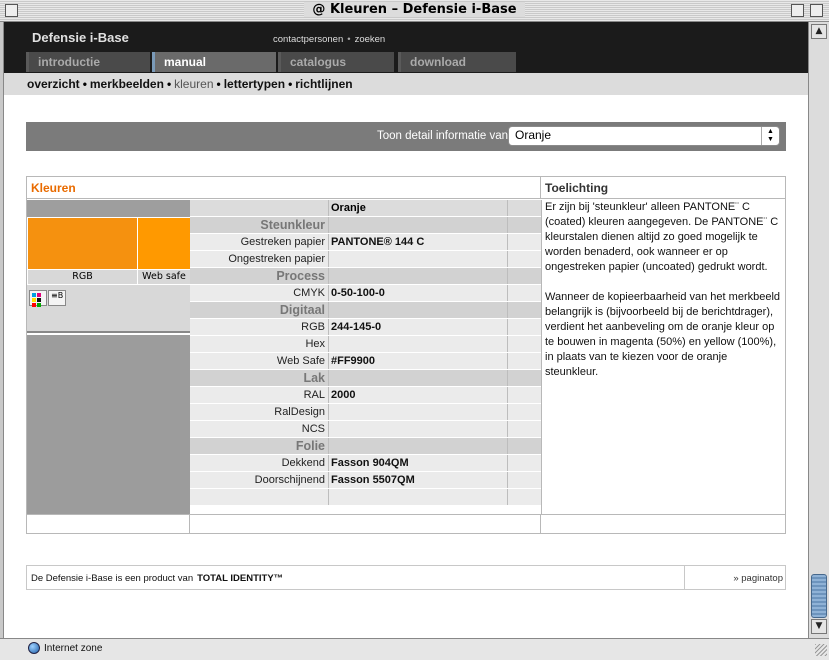 Image resolution: width=829 pixels, height=660 pixels. What do you see at coordinates (370, 39) in the screenshot?
I see `link-zoeken: zoeken` at bounding box center [370, 39].